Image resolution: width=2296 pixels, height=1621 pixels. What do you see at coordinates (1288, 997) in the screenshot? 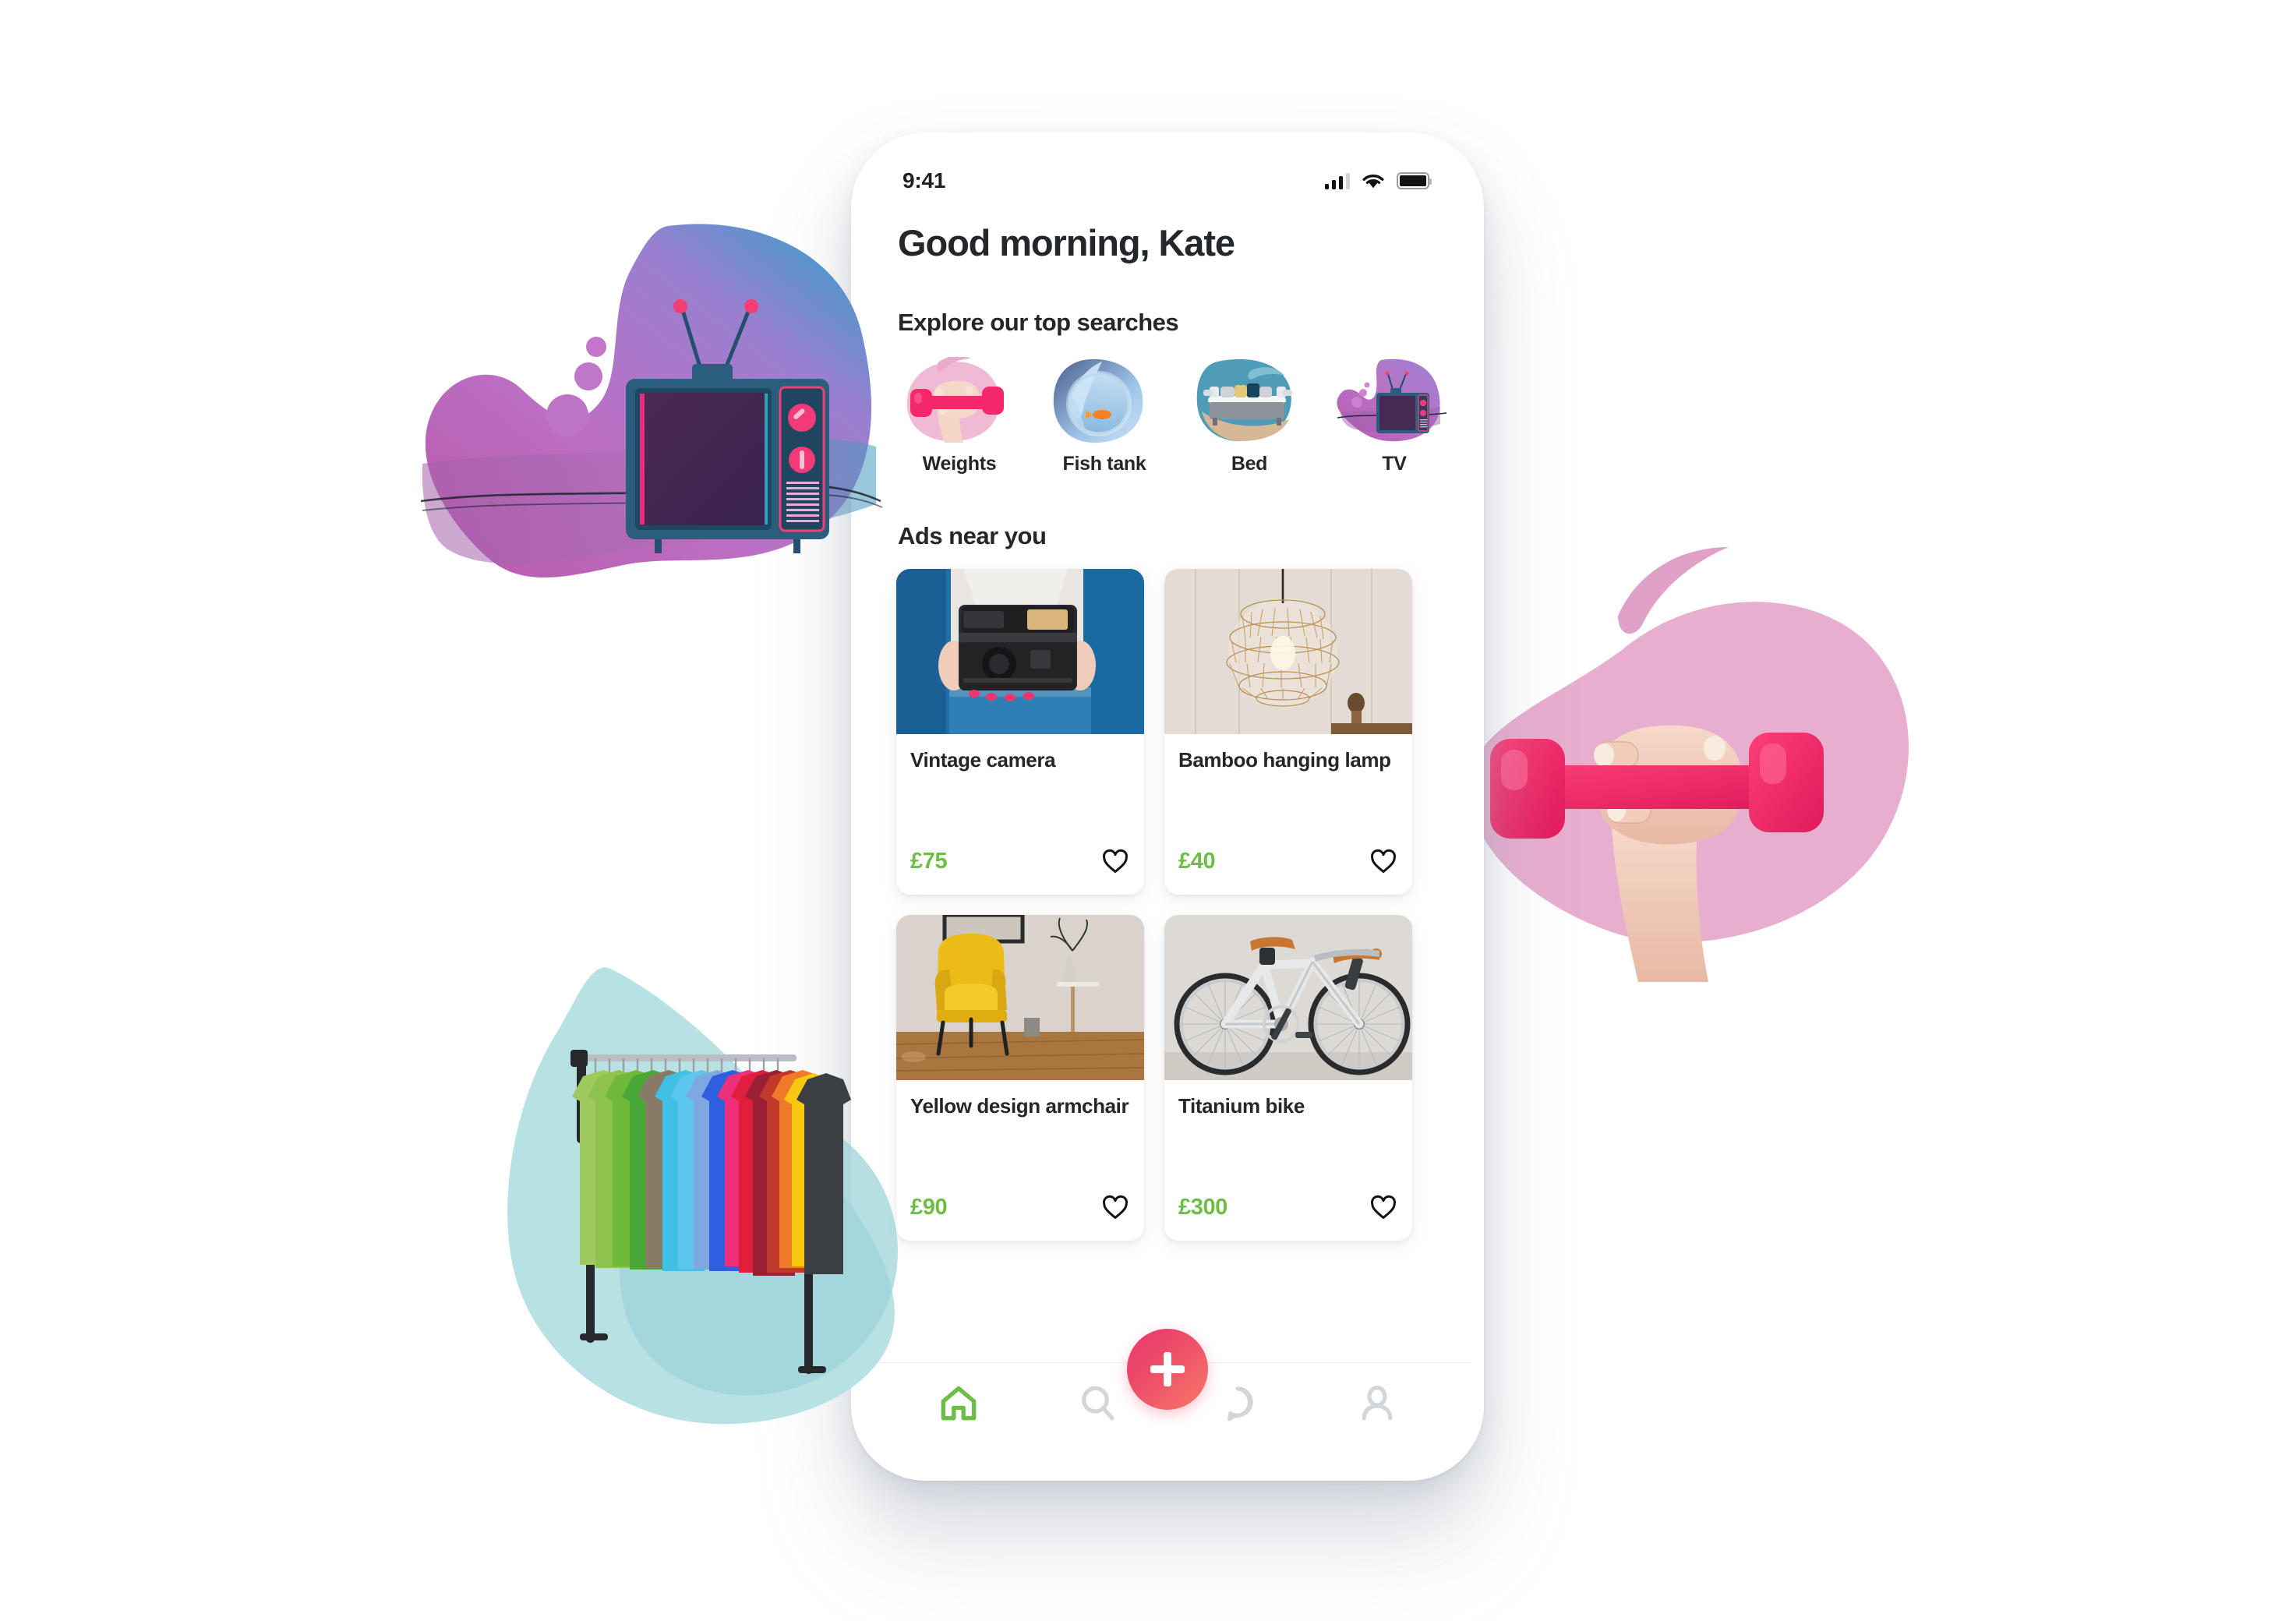
I see `titanium-bike-photo` at bounding box center [1288, 997].